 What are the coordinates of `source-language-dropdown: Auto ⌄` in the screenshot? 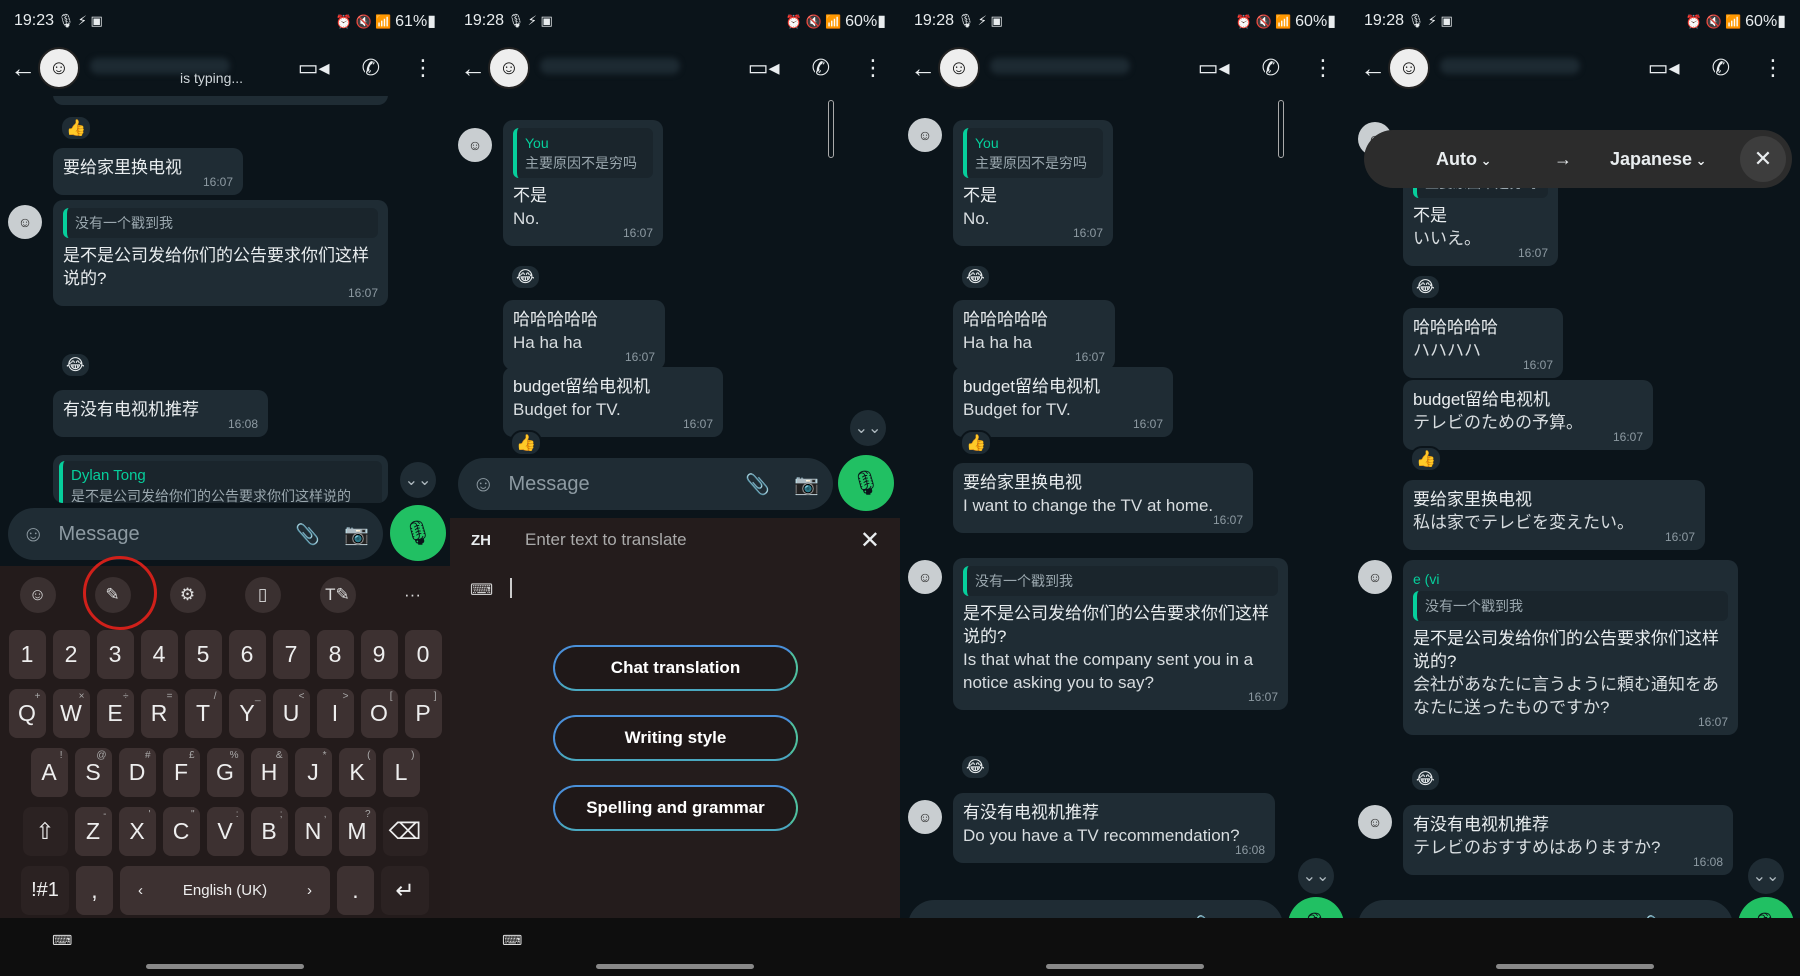 It's located at (1464, 159).